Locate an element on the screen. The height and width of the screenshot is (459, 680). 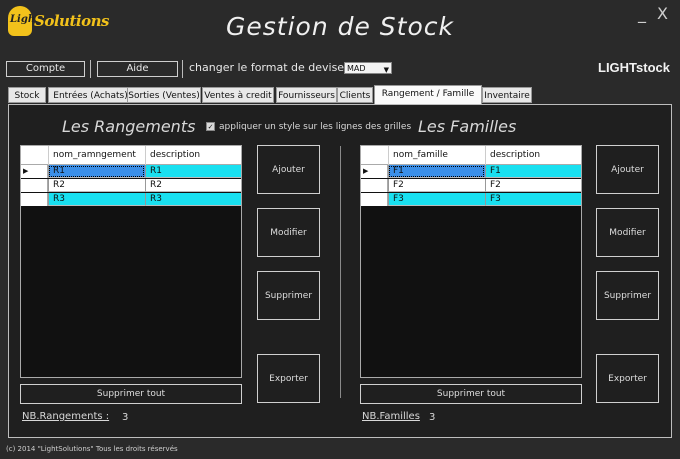
devise-select: MAD ▼ is located at coordinates (368, 68).